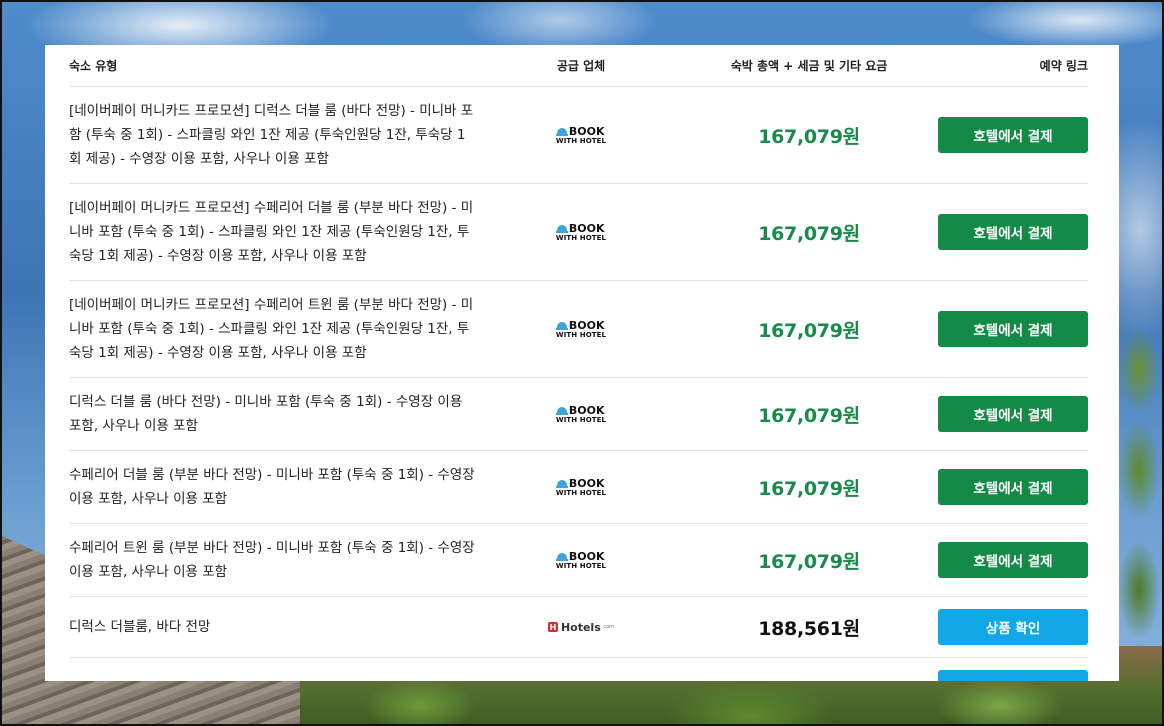 The height and width of the screenshot is (726, 1164). What do you see at coordinates (809, 66) in the screenshot?
I see `header-total: 숙박 총액 + 세금 및 기타 요금` at bounding box center [809, 66].